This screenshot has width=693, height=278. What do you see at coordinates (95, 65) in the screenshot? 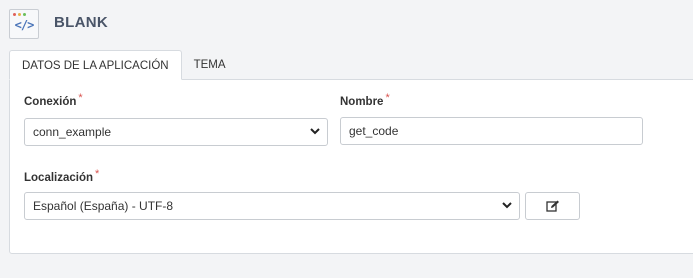
I see `tab-datos-de-la-aplicacion: DATOS DE LA APLICACIÓN` at bounding box center [95, 65].